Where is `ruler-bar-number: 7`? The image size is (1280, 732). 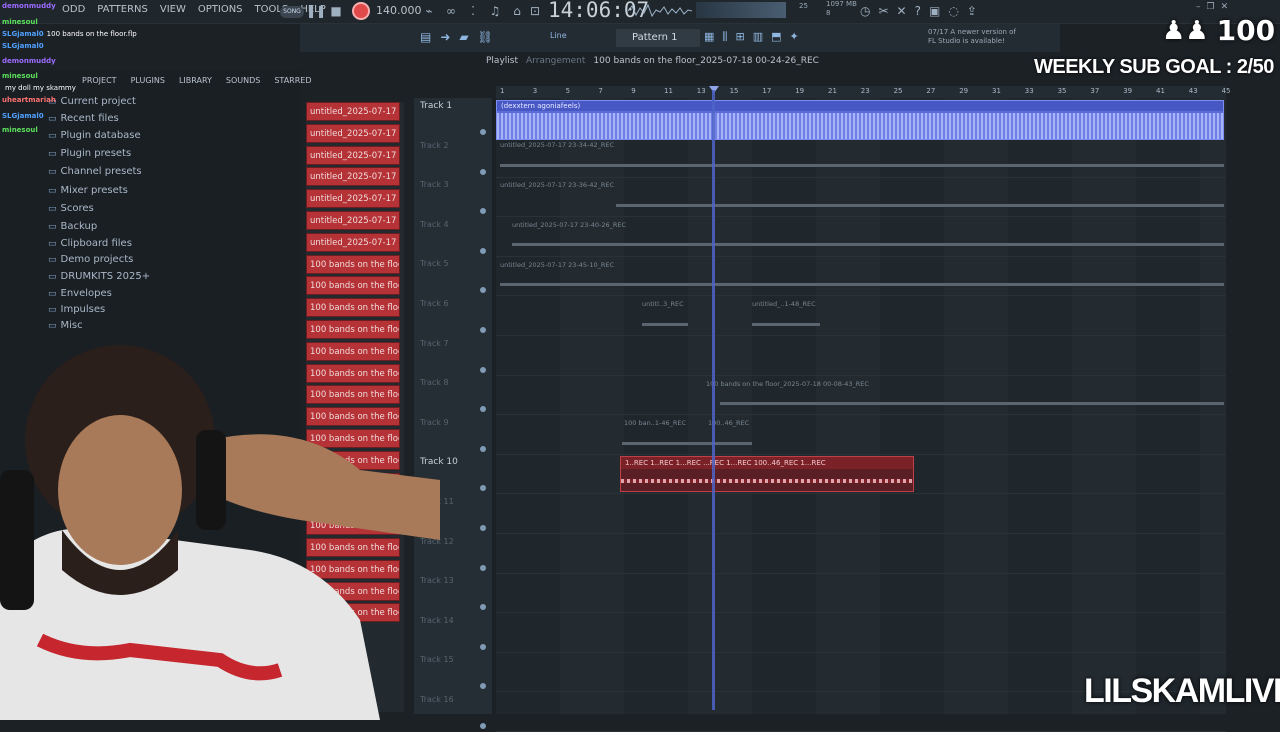 ruler-bar-number: 7 is located at coordinates (600, 91).